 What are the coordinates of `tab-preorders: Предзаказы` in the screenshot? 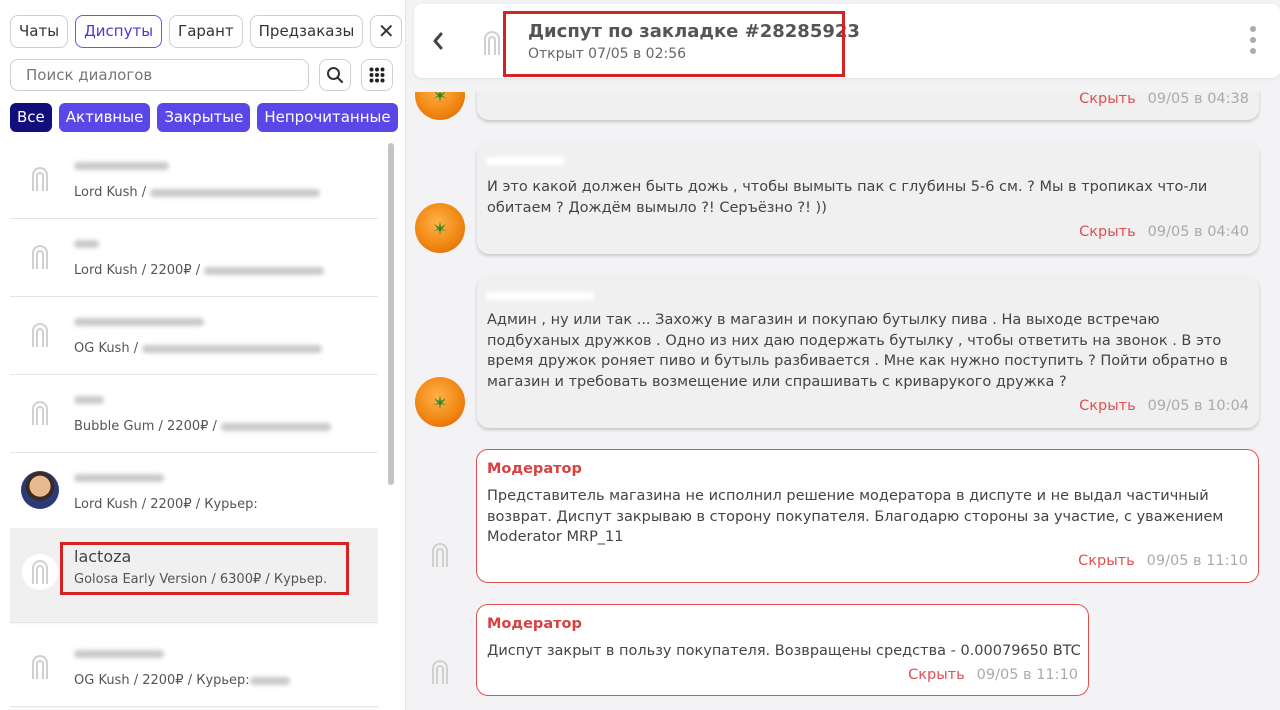 It's located at (306, 31).